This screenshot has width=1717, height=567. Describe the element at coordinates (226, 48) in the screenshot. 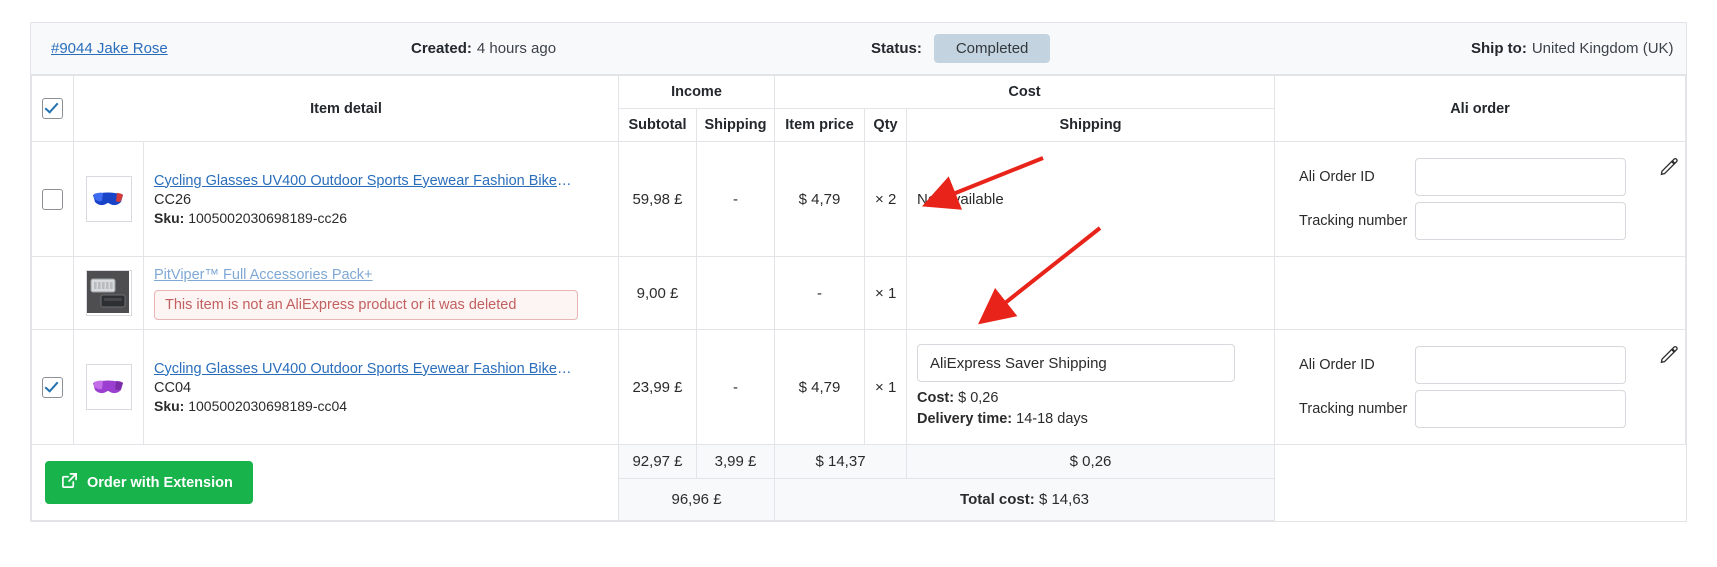

I see `order-number-cell: #9044 Jake Rose` at that location.